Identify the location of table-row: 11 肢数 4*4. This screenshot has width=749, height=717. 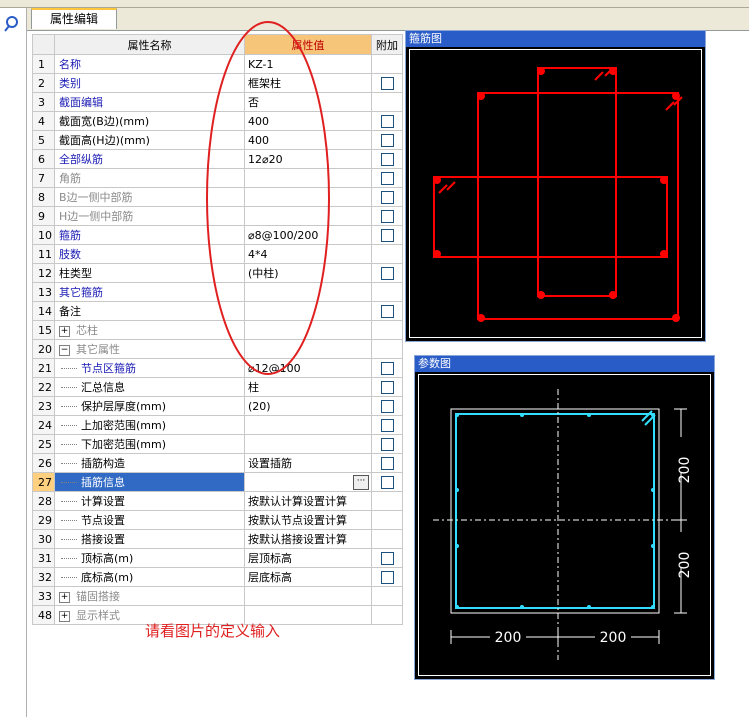
(217, 254).